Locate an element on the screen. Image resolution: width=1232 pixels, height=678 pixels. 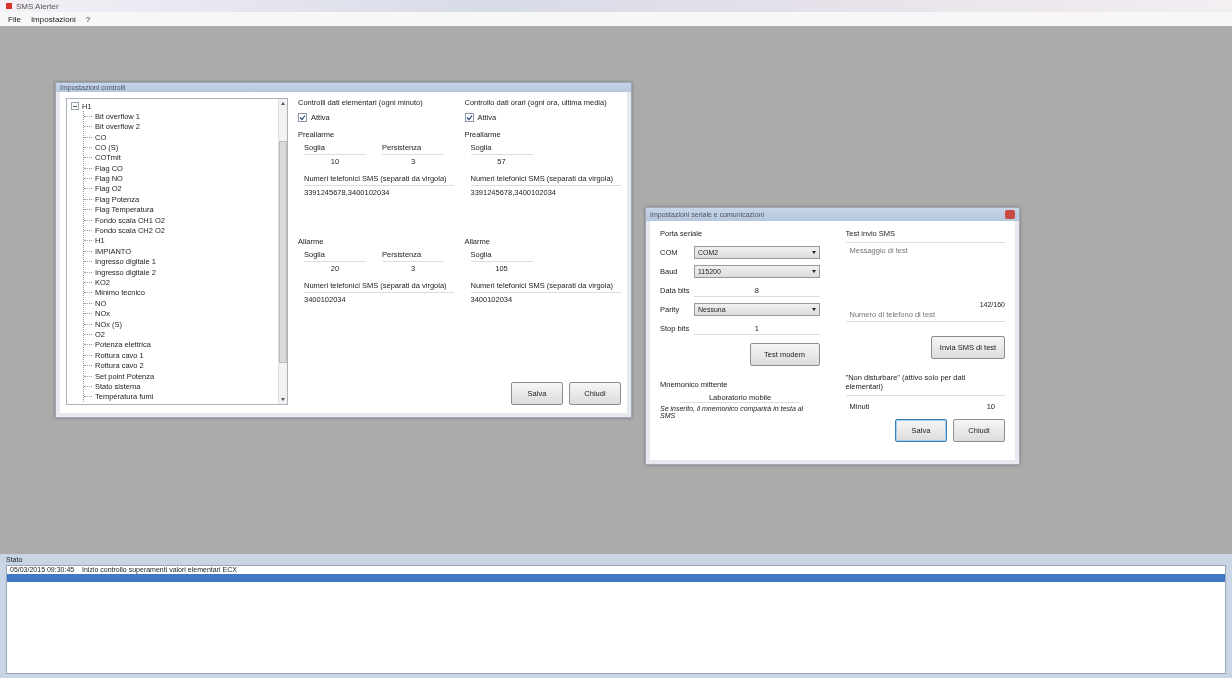
scrollbar is located at coordinates (282, 251).